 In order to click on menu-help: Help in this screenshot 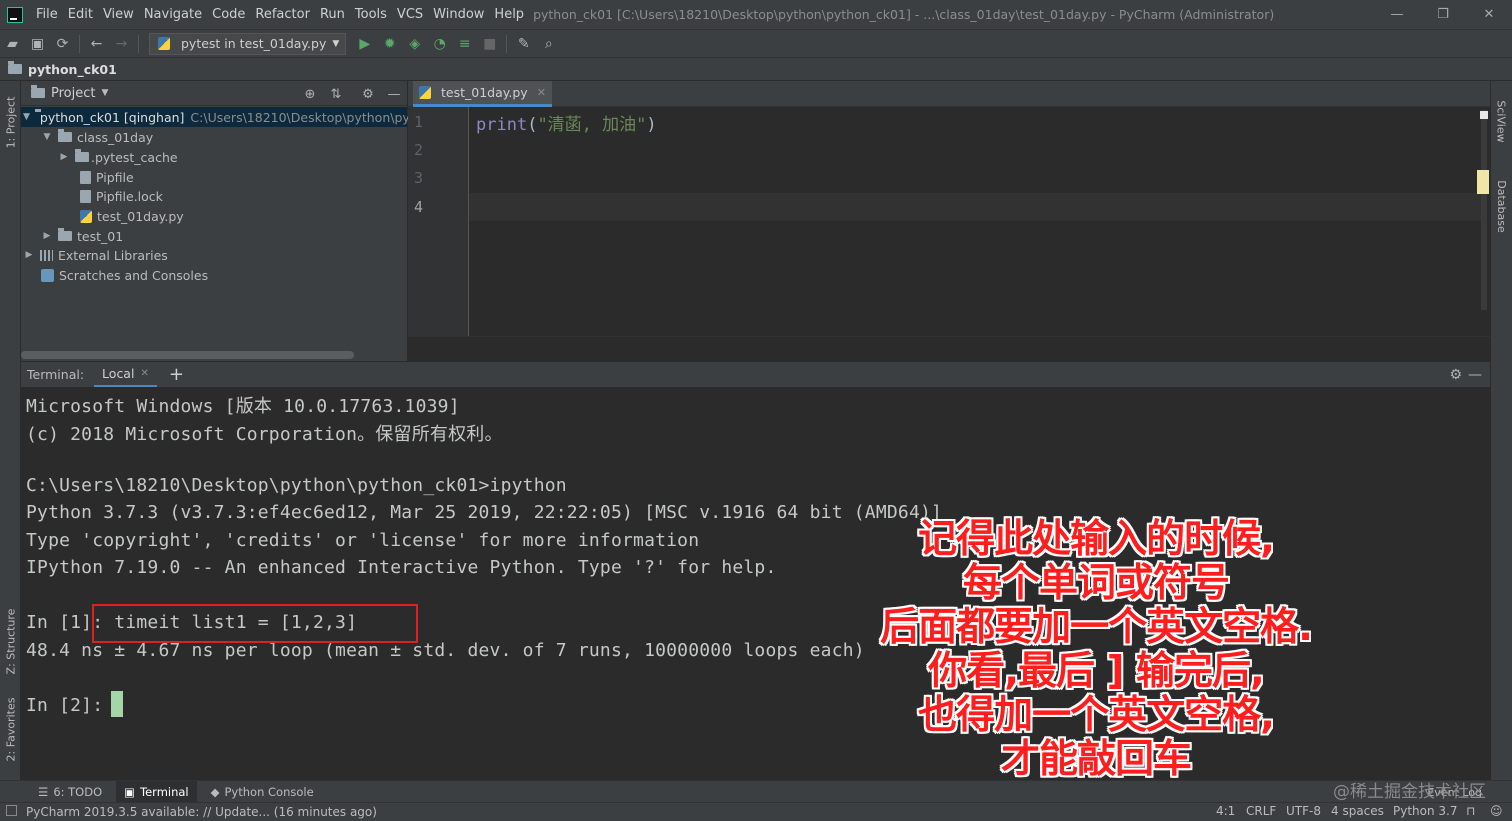, I will do `click(509, 14)`.